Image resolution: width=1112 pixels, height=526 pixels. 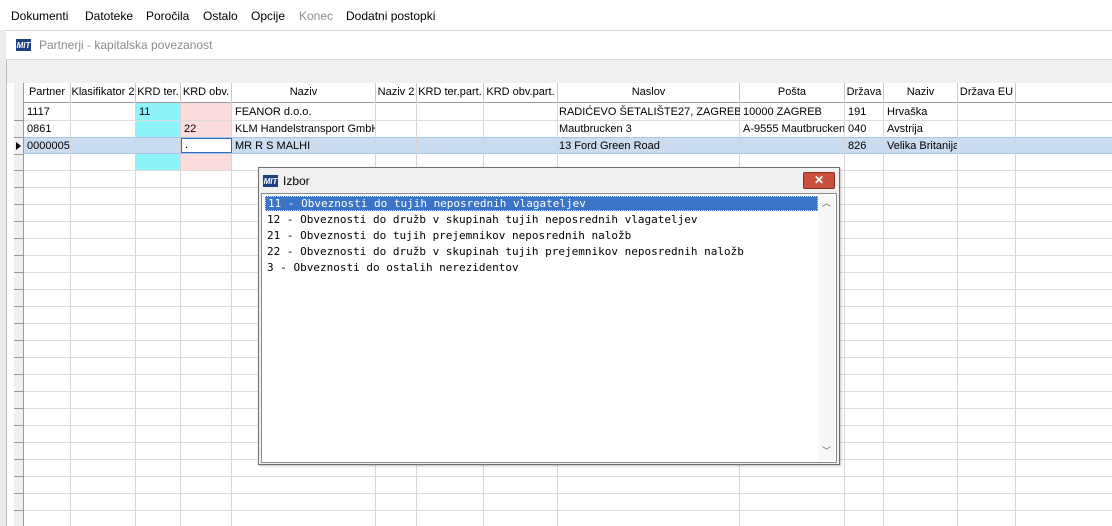 What do you see at coordinates (549, 180) in the screenshot?
I see `dialog-title-bar: MIT Izbor ✕` at bounding box center [549, 180].